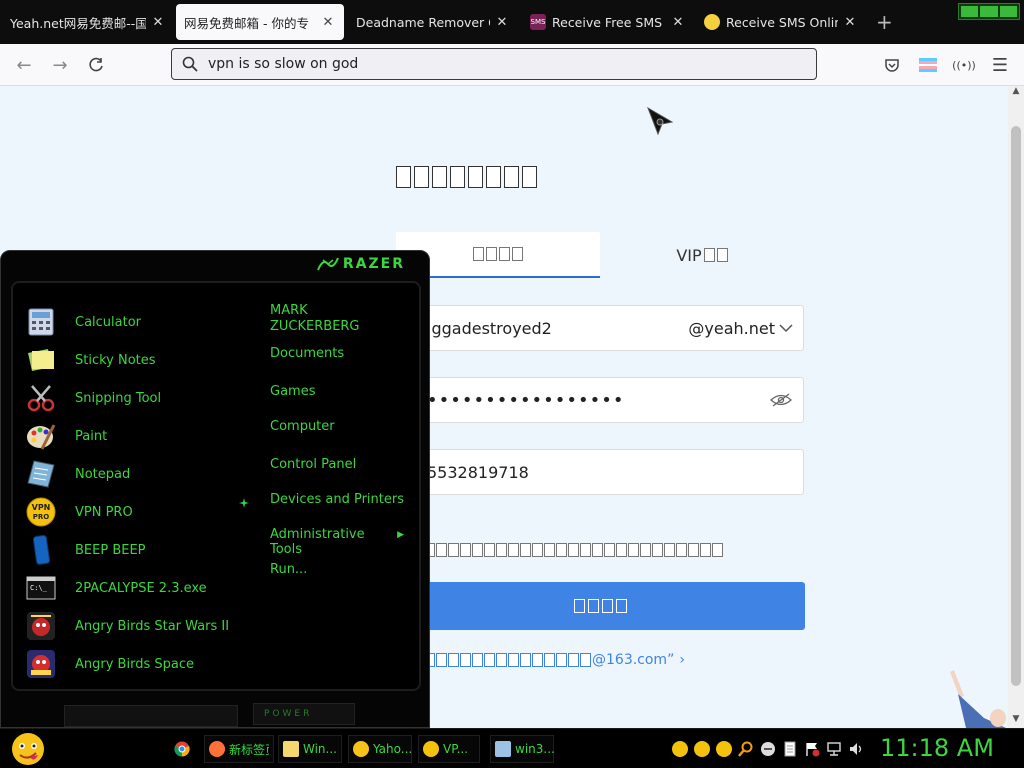 The image size is (1024, 768). Describe the element at coordinates (317, 542) in the screenshot. I see `place-label: Administrative Tools` at that location.